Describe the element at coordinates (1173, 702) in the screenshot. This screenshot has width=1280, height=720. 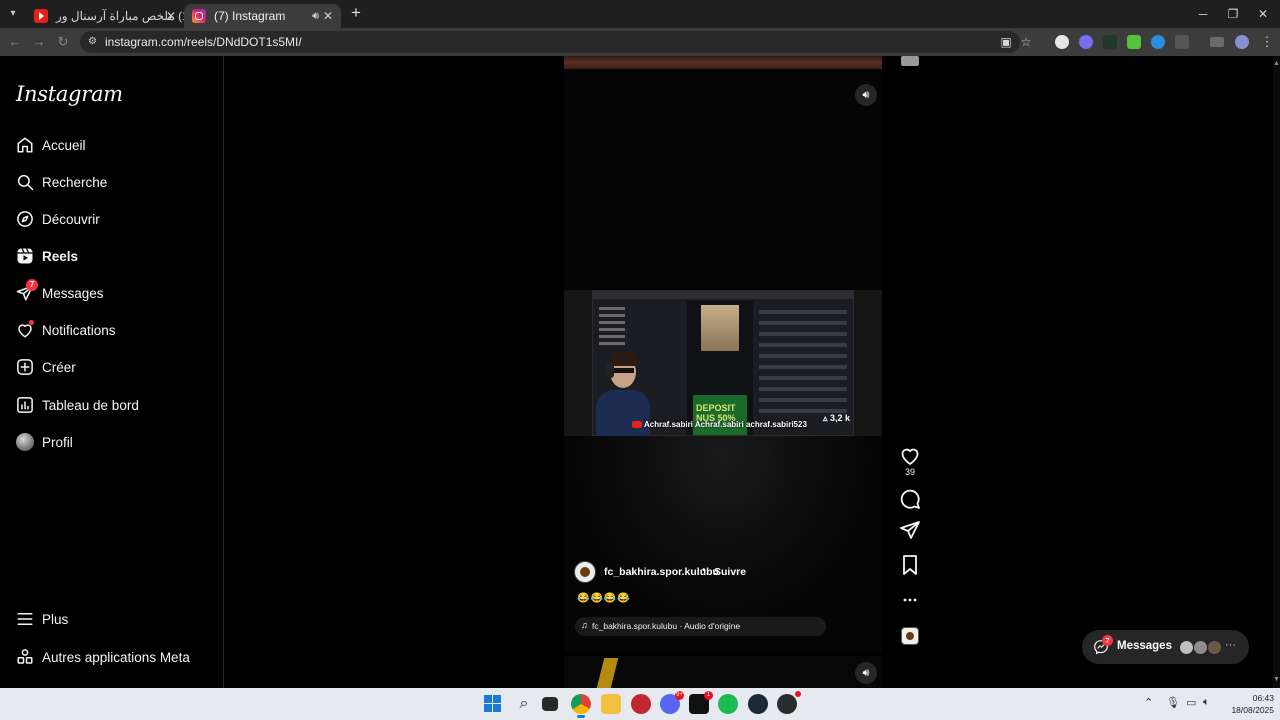
I see `microphone-icon: 🎙︎` at that location.